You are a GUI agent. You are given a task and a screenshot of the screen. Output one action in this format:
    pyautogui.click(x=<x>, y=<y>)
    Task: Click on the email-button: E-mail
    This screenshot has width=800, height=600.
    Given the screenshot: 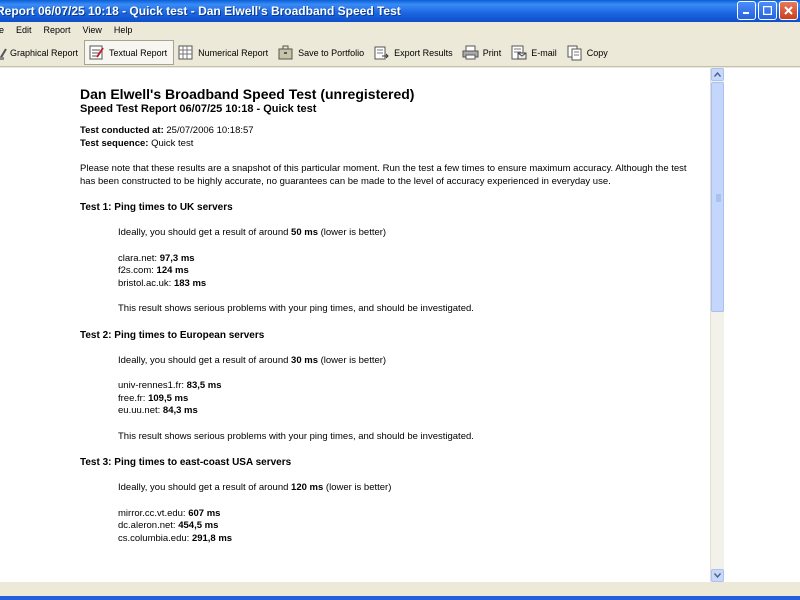 What is the action you would take?
    pyautogui.click(x=535, y=53)
    